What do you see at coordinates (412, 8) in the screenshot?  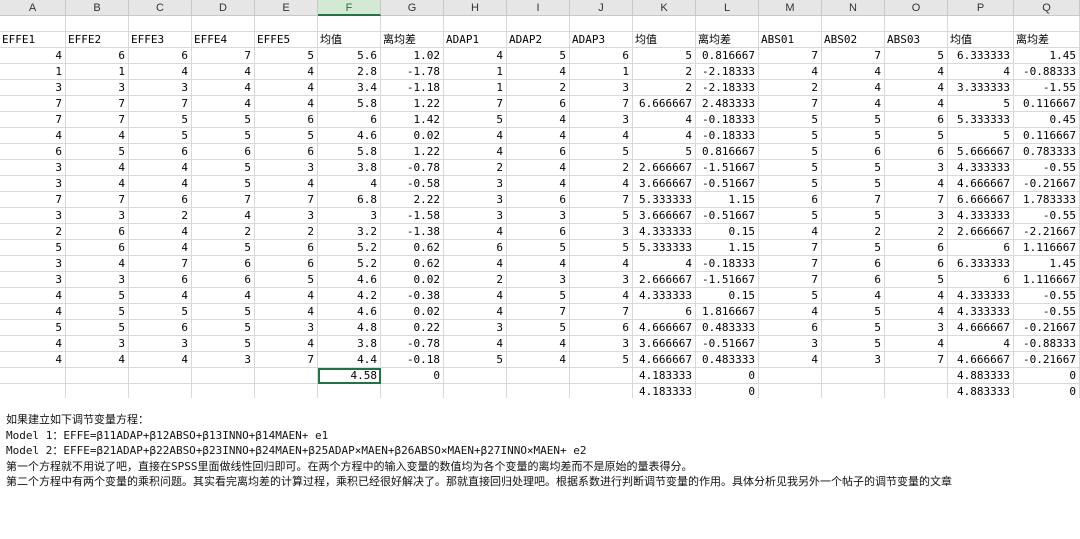 I see `column-header-g: G` at bounding box center [412, 8].